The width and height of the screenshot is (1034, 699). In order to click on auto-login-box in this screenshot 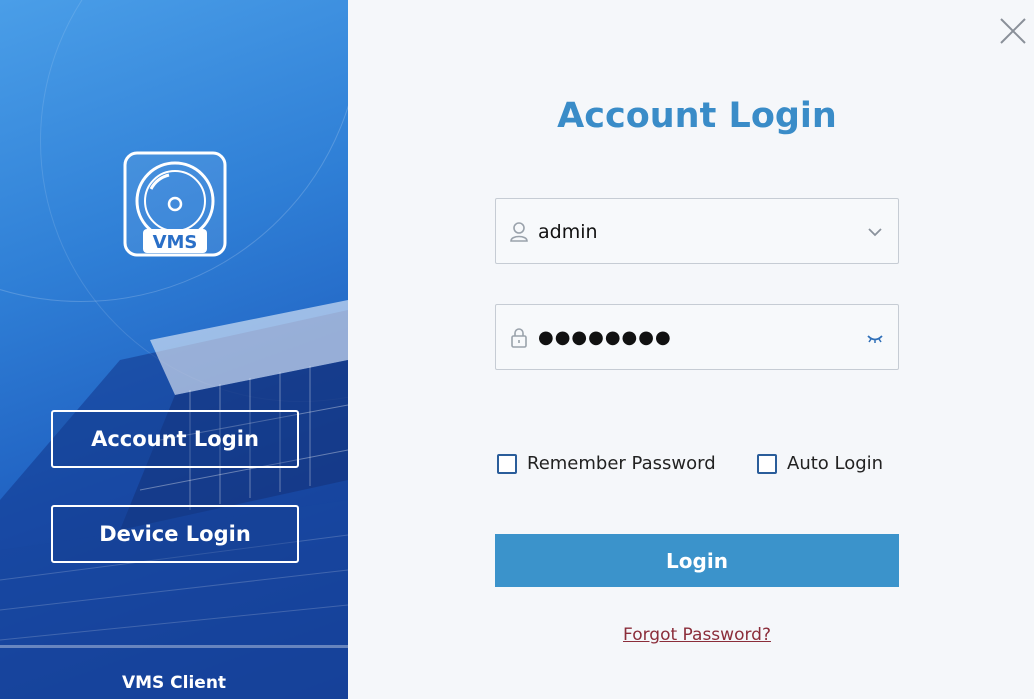, I will do `click(767, 463)`.